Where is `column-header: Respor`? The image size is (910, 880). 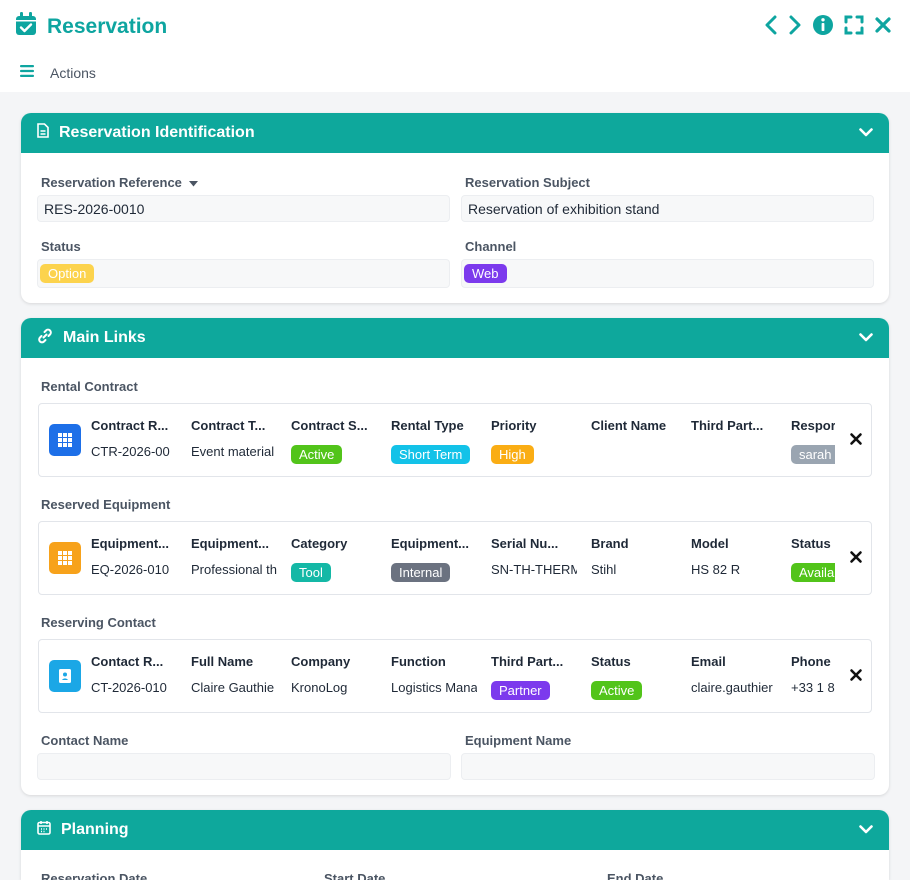
column-header: Respor is located at coordinates (813, 425).